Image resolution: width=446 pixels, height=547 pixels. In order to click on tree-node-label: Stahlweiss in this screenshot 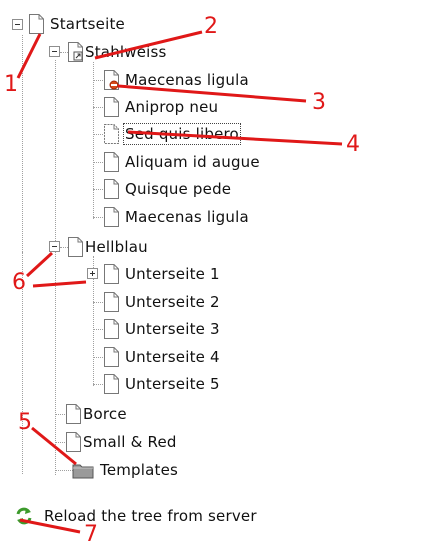, I will do `click(126, 52)`.